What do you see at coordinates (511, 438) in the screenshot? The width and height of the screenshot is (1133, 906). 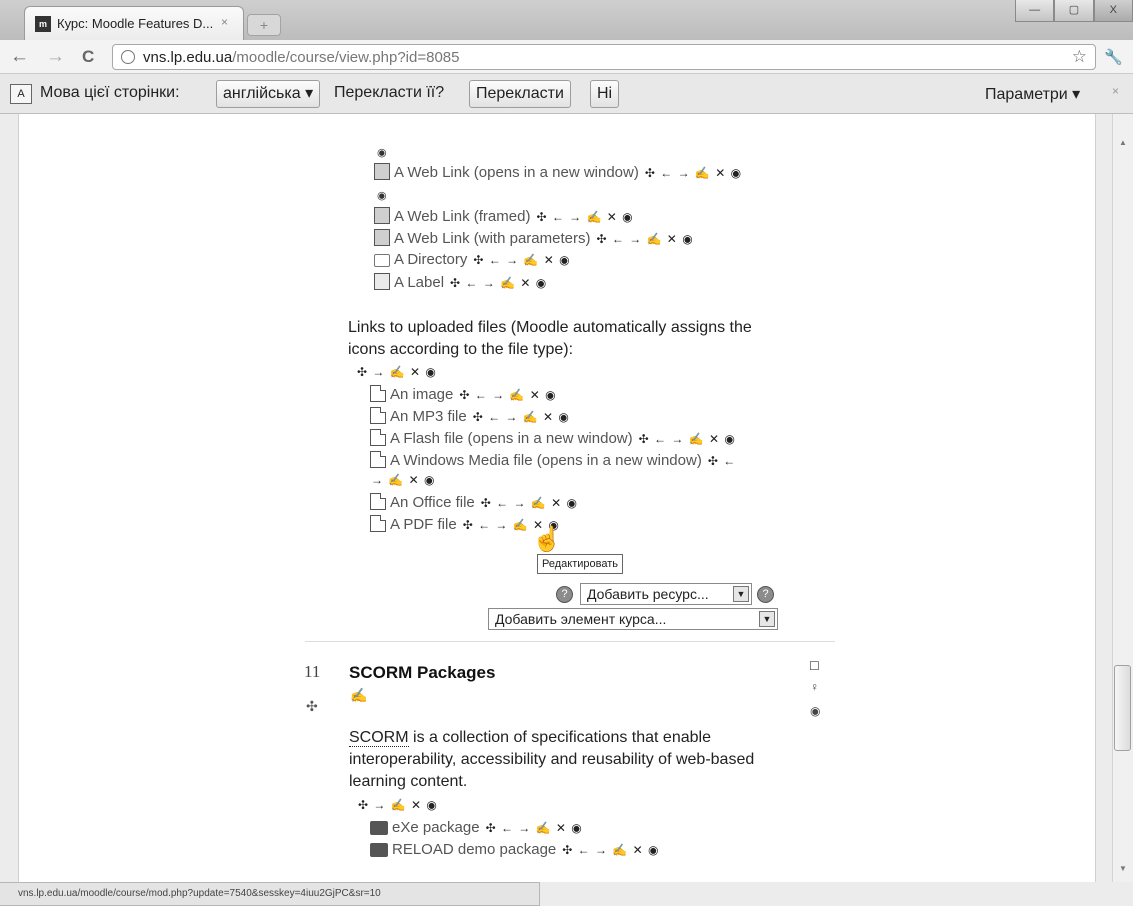 I see `file-link: A Flash file (opens in a new window)` at bounding box center [511, 438].